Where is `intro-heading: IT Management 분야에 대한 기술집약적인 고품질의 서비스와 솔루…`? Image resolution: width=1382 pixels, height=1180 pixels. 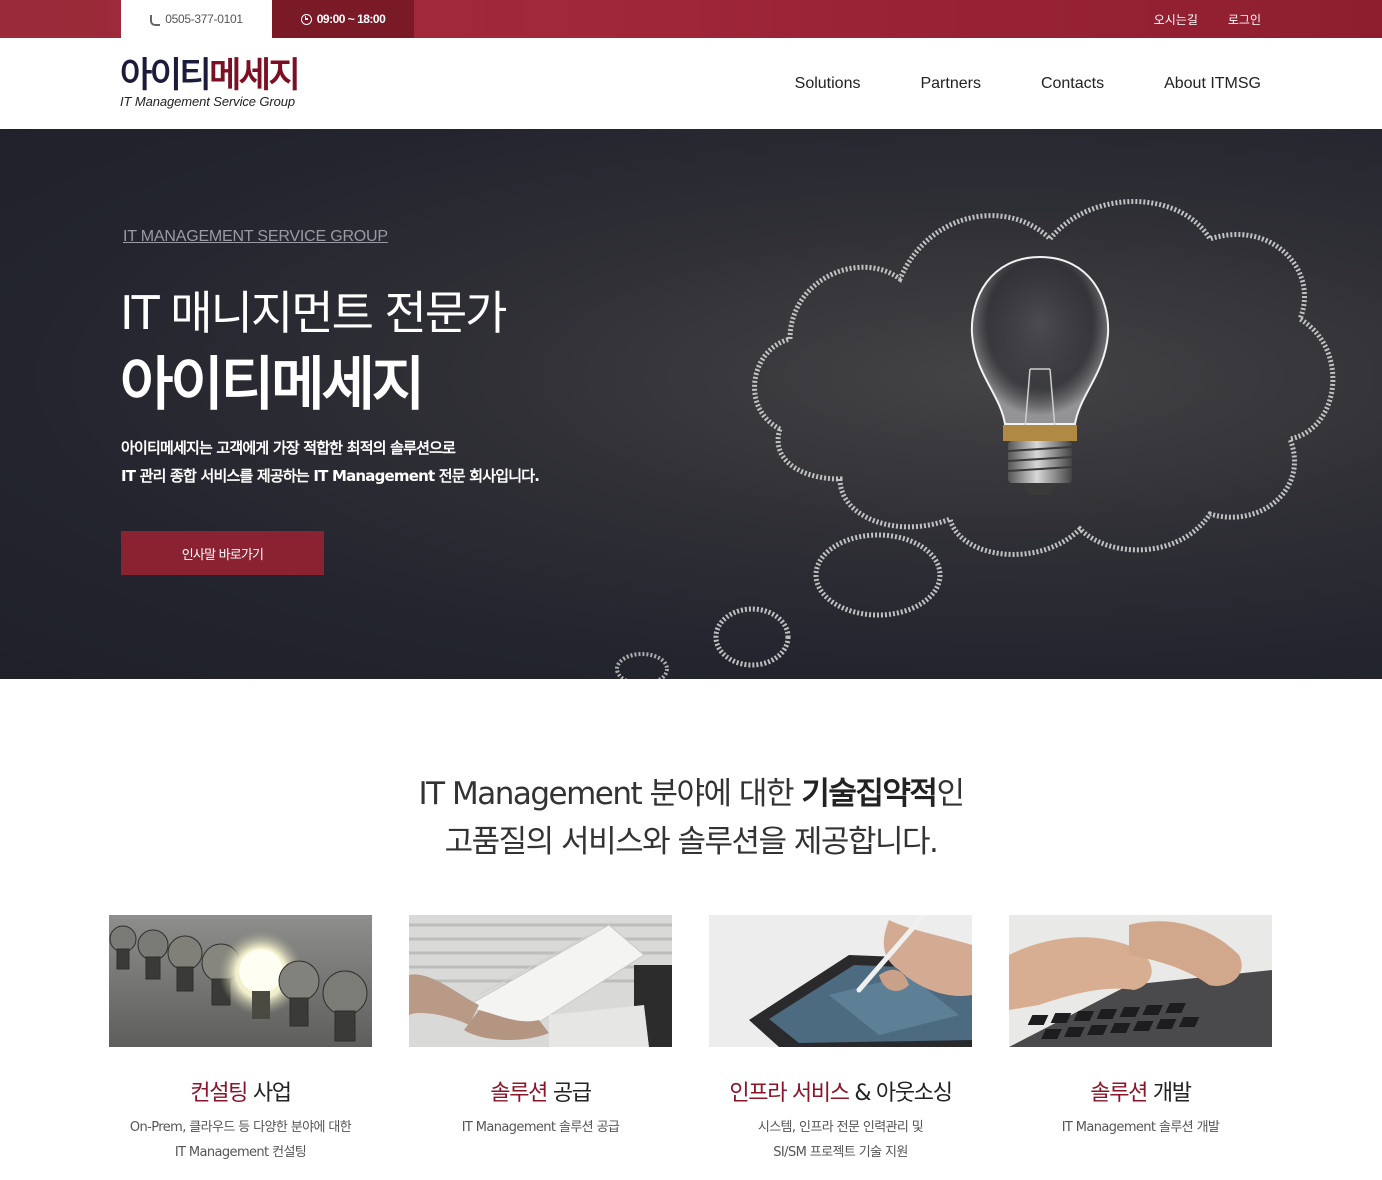
intro-heading: IT Management 분야에 대한 기술집약적인 고품질의 서비스와 솔루… is located at coordinates (691, 818).